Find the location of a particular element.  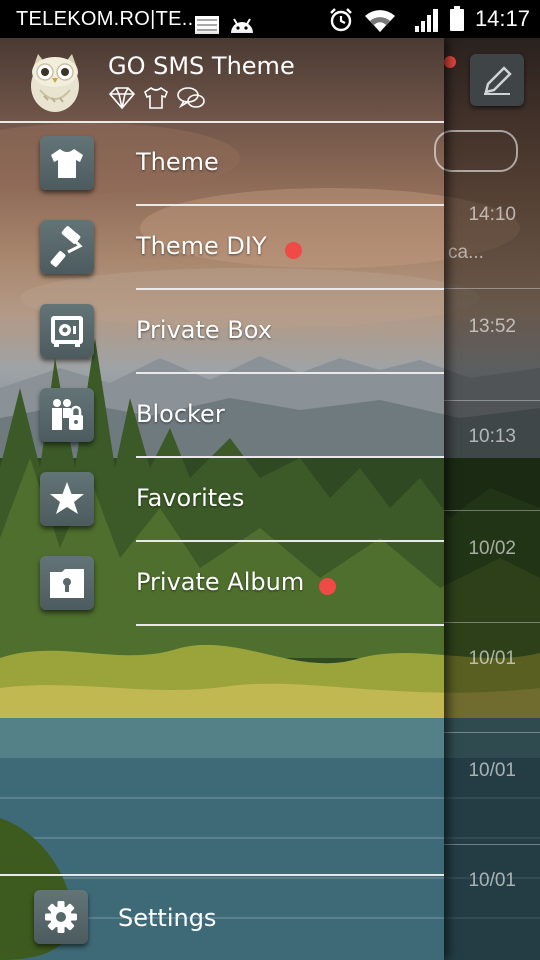

drawer-header: GO SMS Theme is located at coordinates (222, 80).